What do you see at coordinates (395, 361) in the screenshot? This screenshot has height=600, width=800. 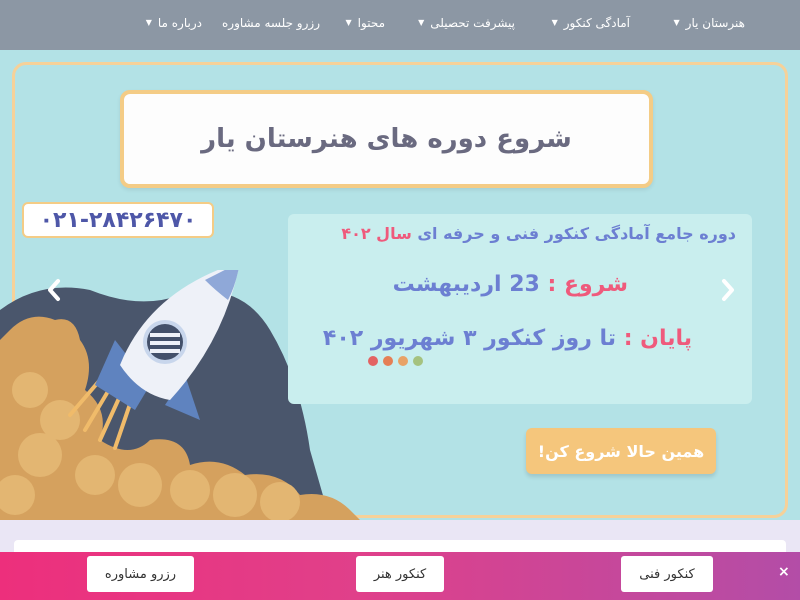 I see `slider-dots` at bounding box center [395, 361].